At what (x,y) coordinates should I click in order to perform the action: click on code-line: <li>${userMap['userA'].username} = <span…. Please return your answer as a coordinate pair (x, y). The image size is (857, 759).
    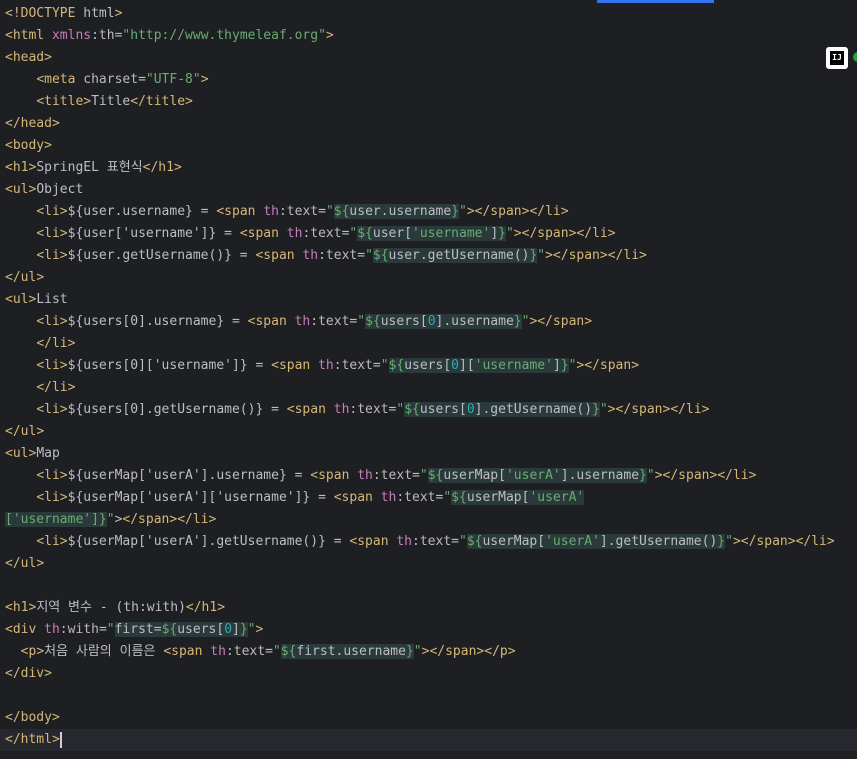
    Looking at the image, I should click on (428, 476).